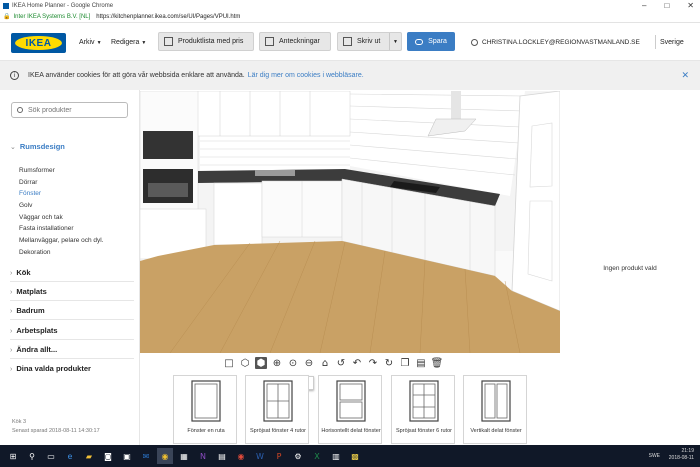  Describe the element at coordinates (72, 368) in the screenshot. I see `category-dina-valda-produkter: › Dina valda produkter` at that location.